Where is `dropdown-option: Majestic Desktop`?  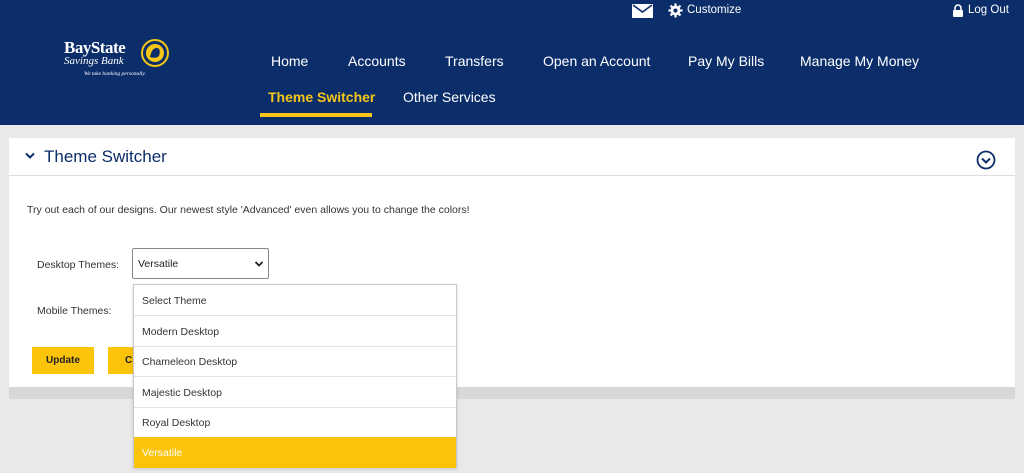 dropdown-option: Majestic Desktop is located at coordinates (295, 392).